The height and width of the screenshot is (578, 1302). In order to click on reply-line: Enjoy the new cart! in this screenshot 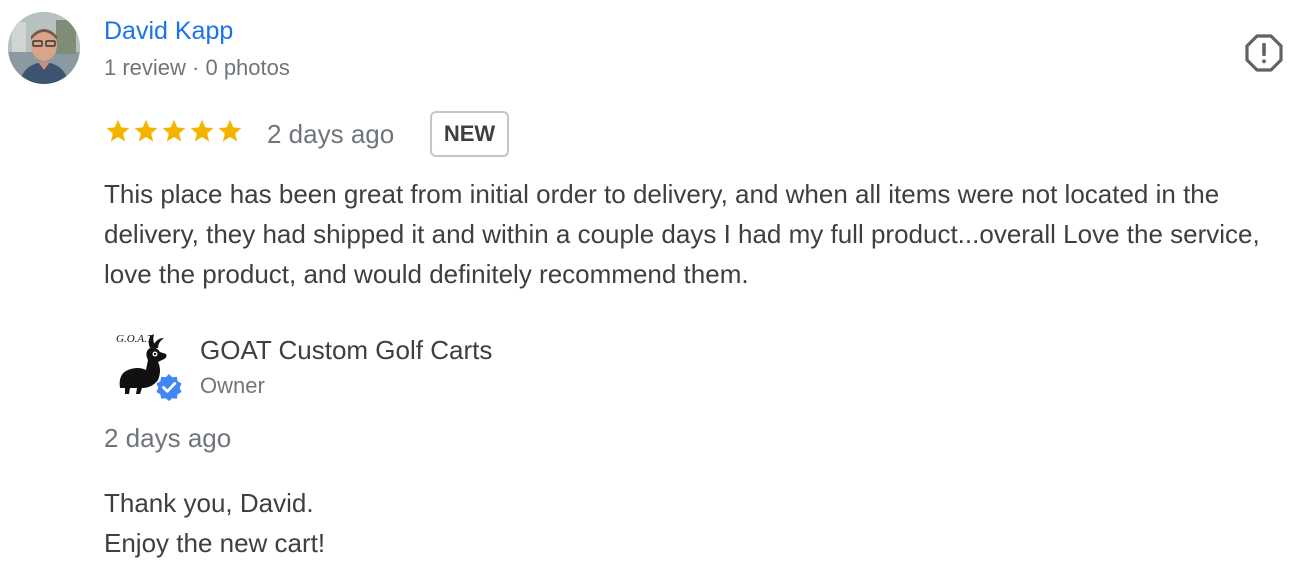, I will do `click(215, 543)`.